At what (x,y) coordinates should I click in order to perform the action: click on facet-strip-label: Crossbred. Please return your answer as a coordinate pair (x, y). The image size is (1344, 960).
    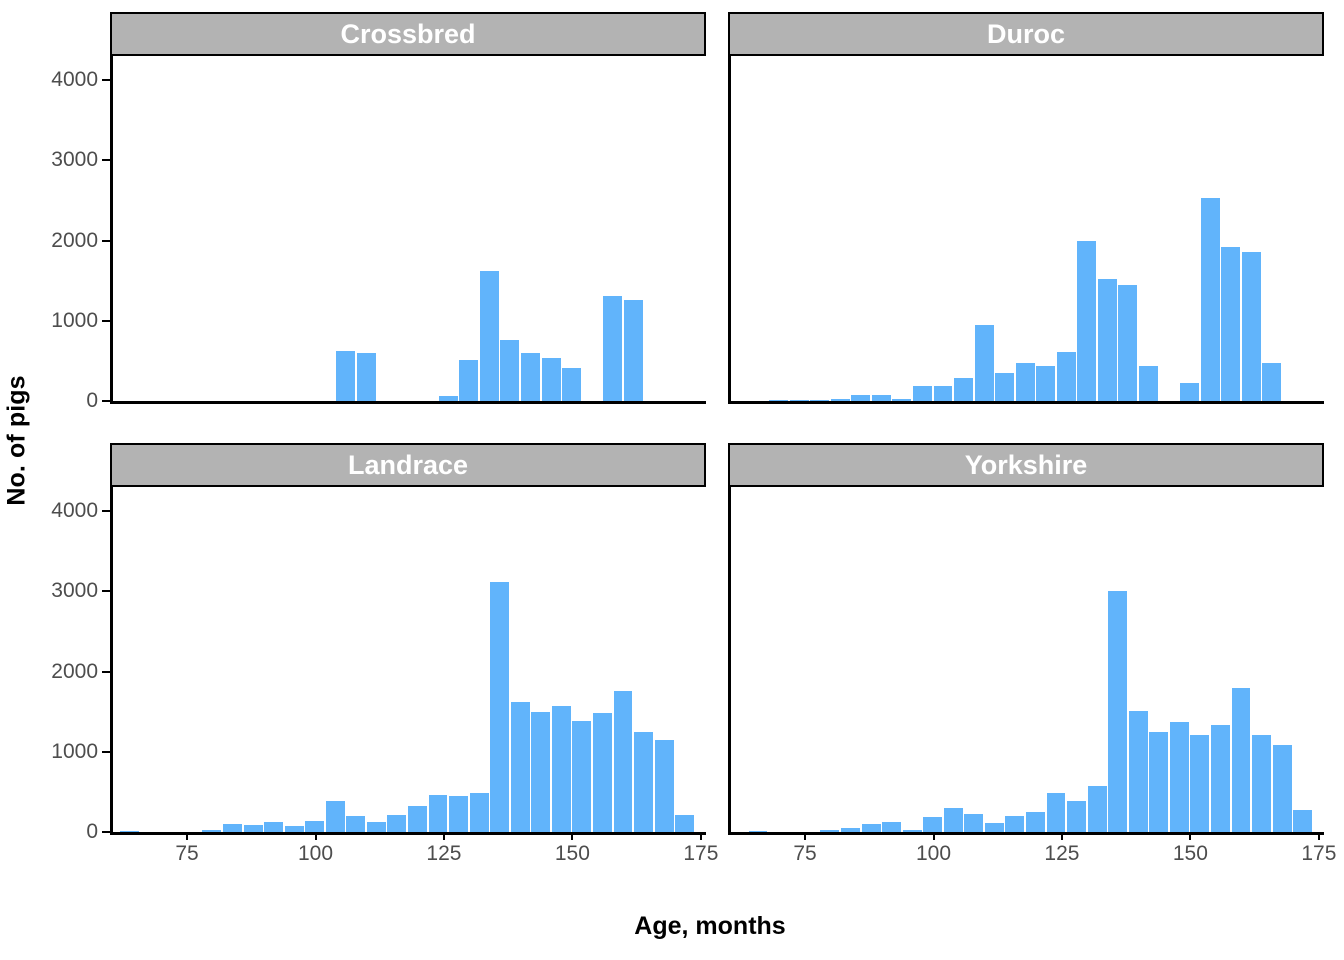
    Looking at the image, I should click on (408, 33).